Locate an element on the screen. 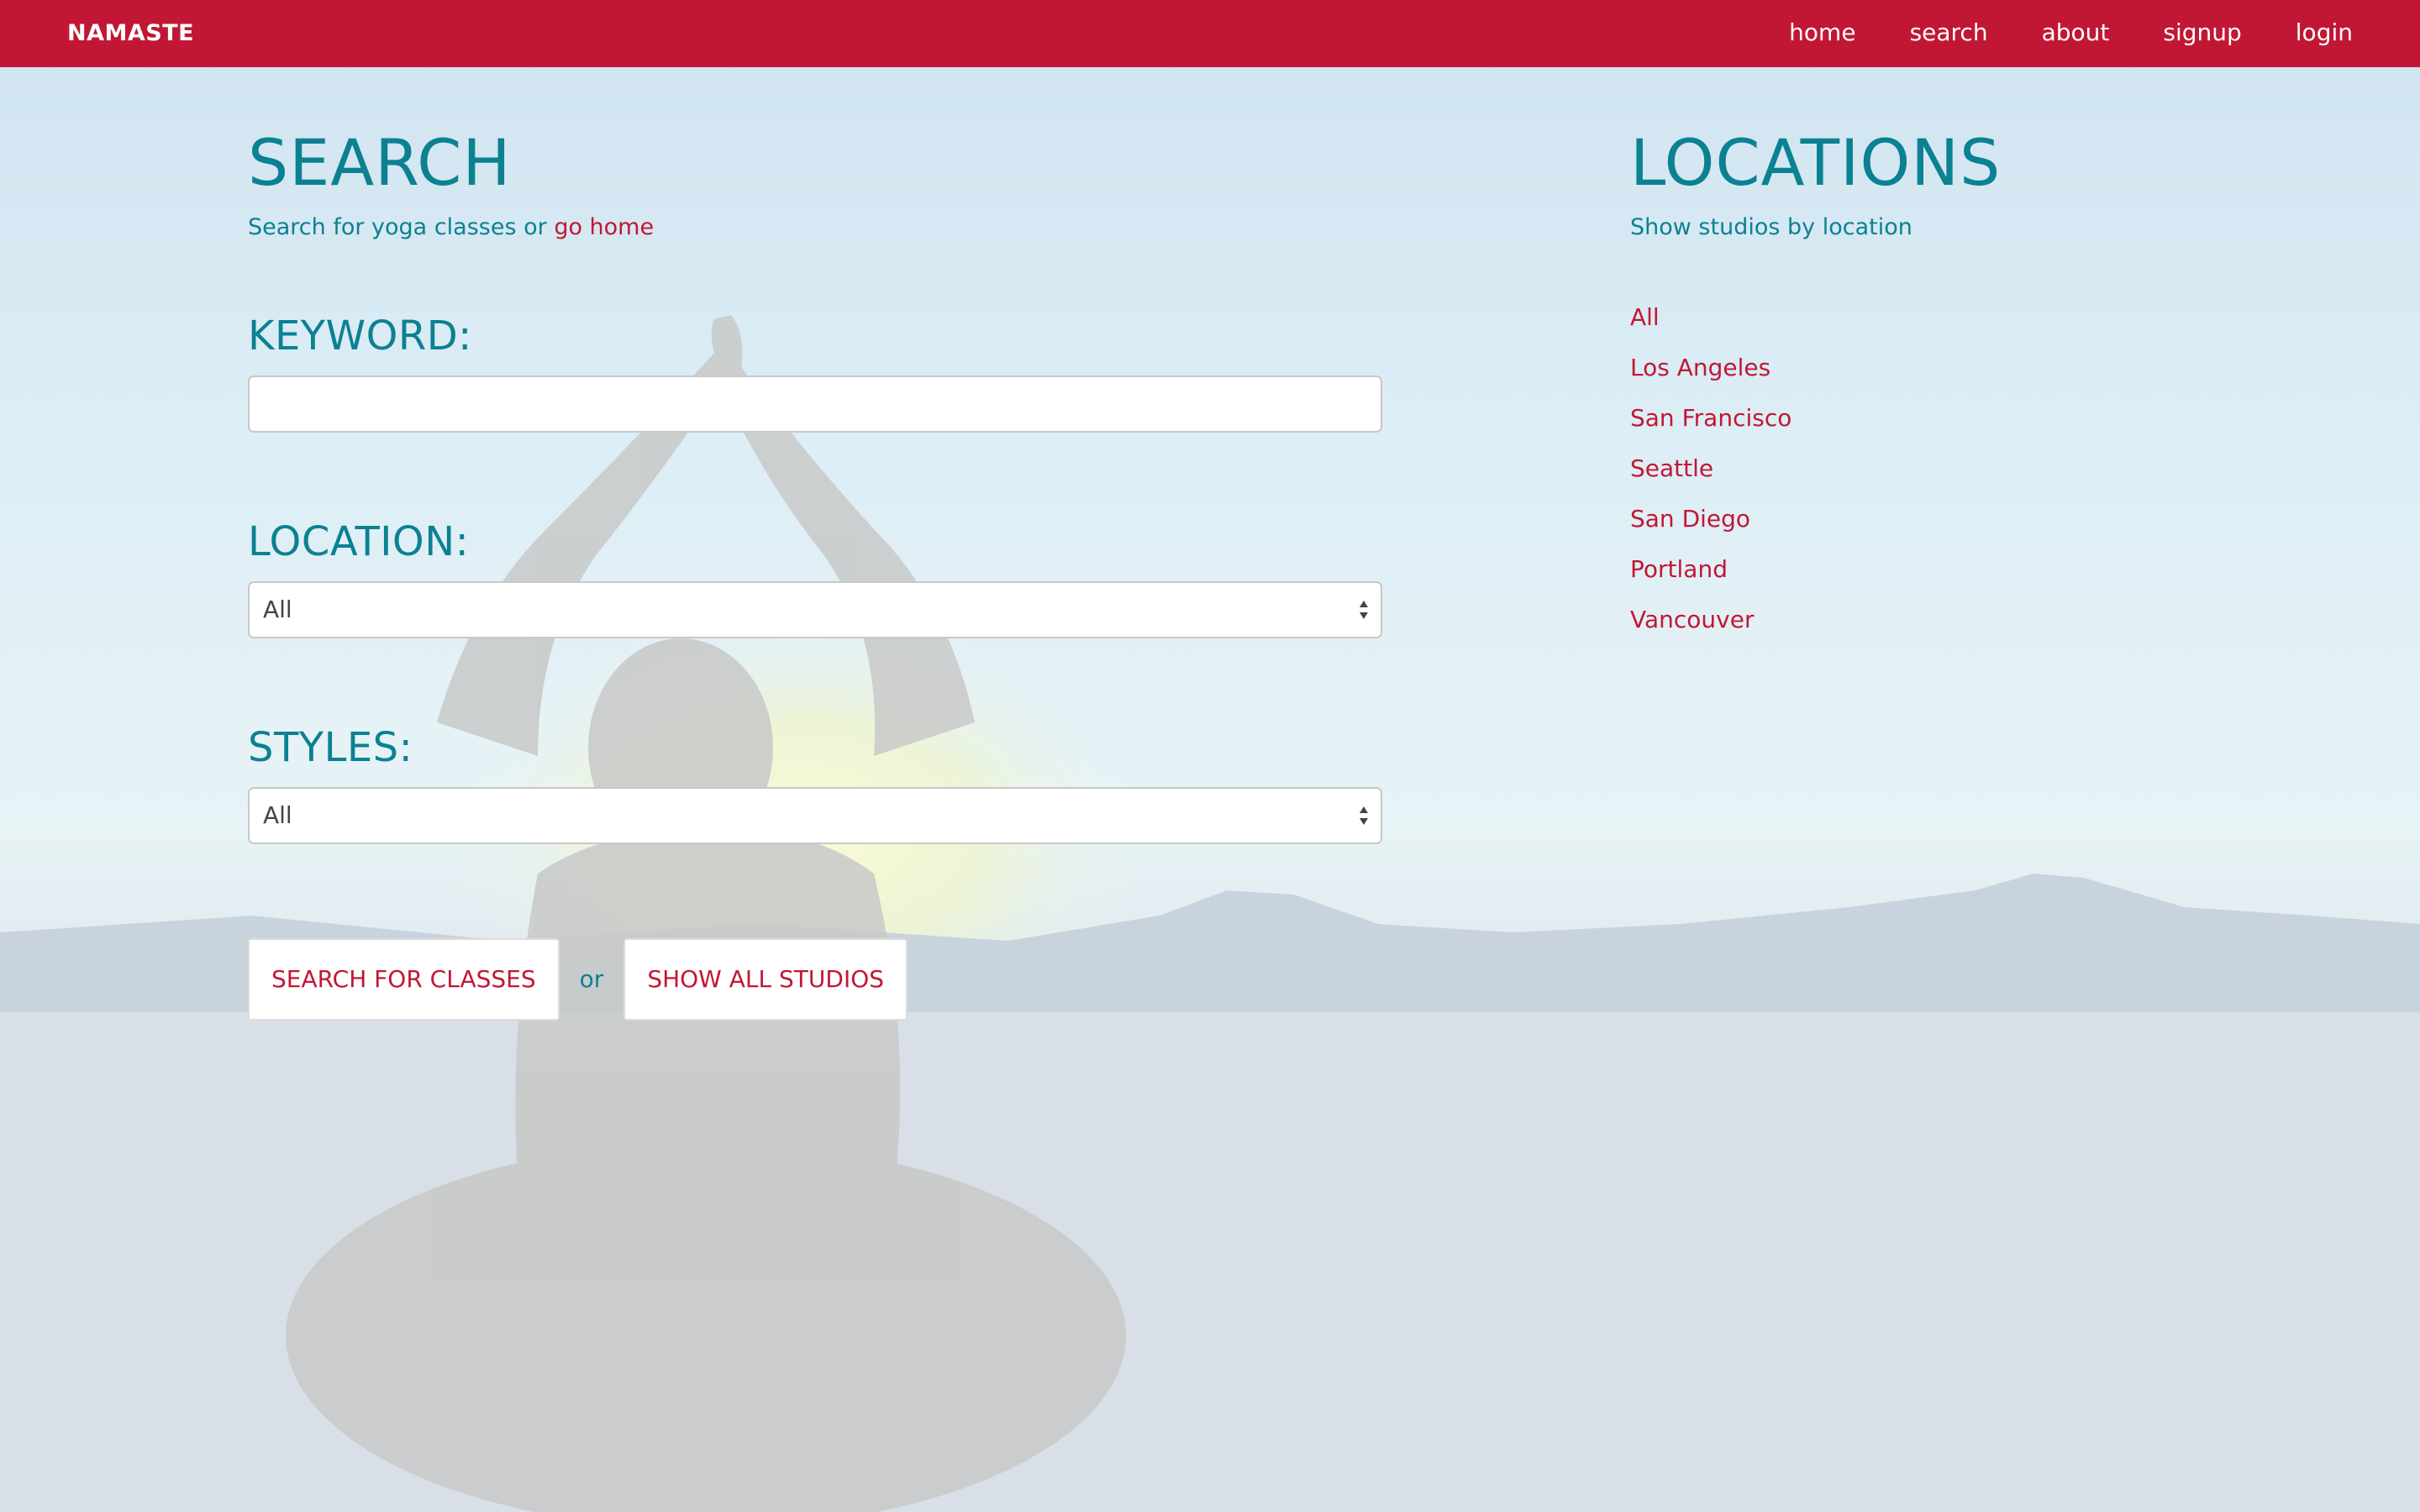 This screenshot has width=2420, height=1512. nav-login-link: login is located at coordinates (2311, 33).